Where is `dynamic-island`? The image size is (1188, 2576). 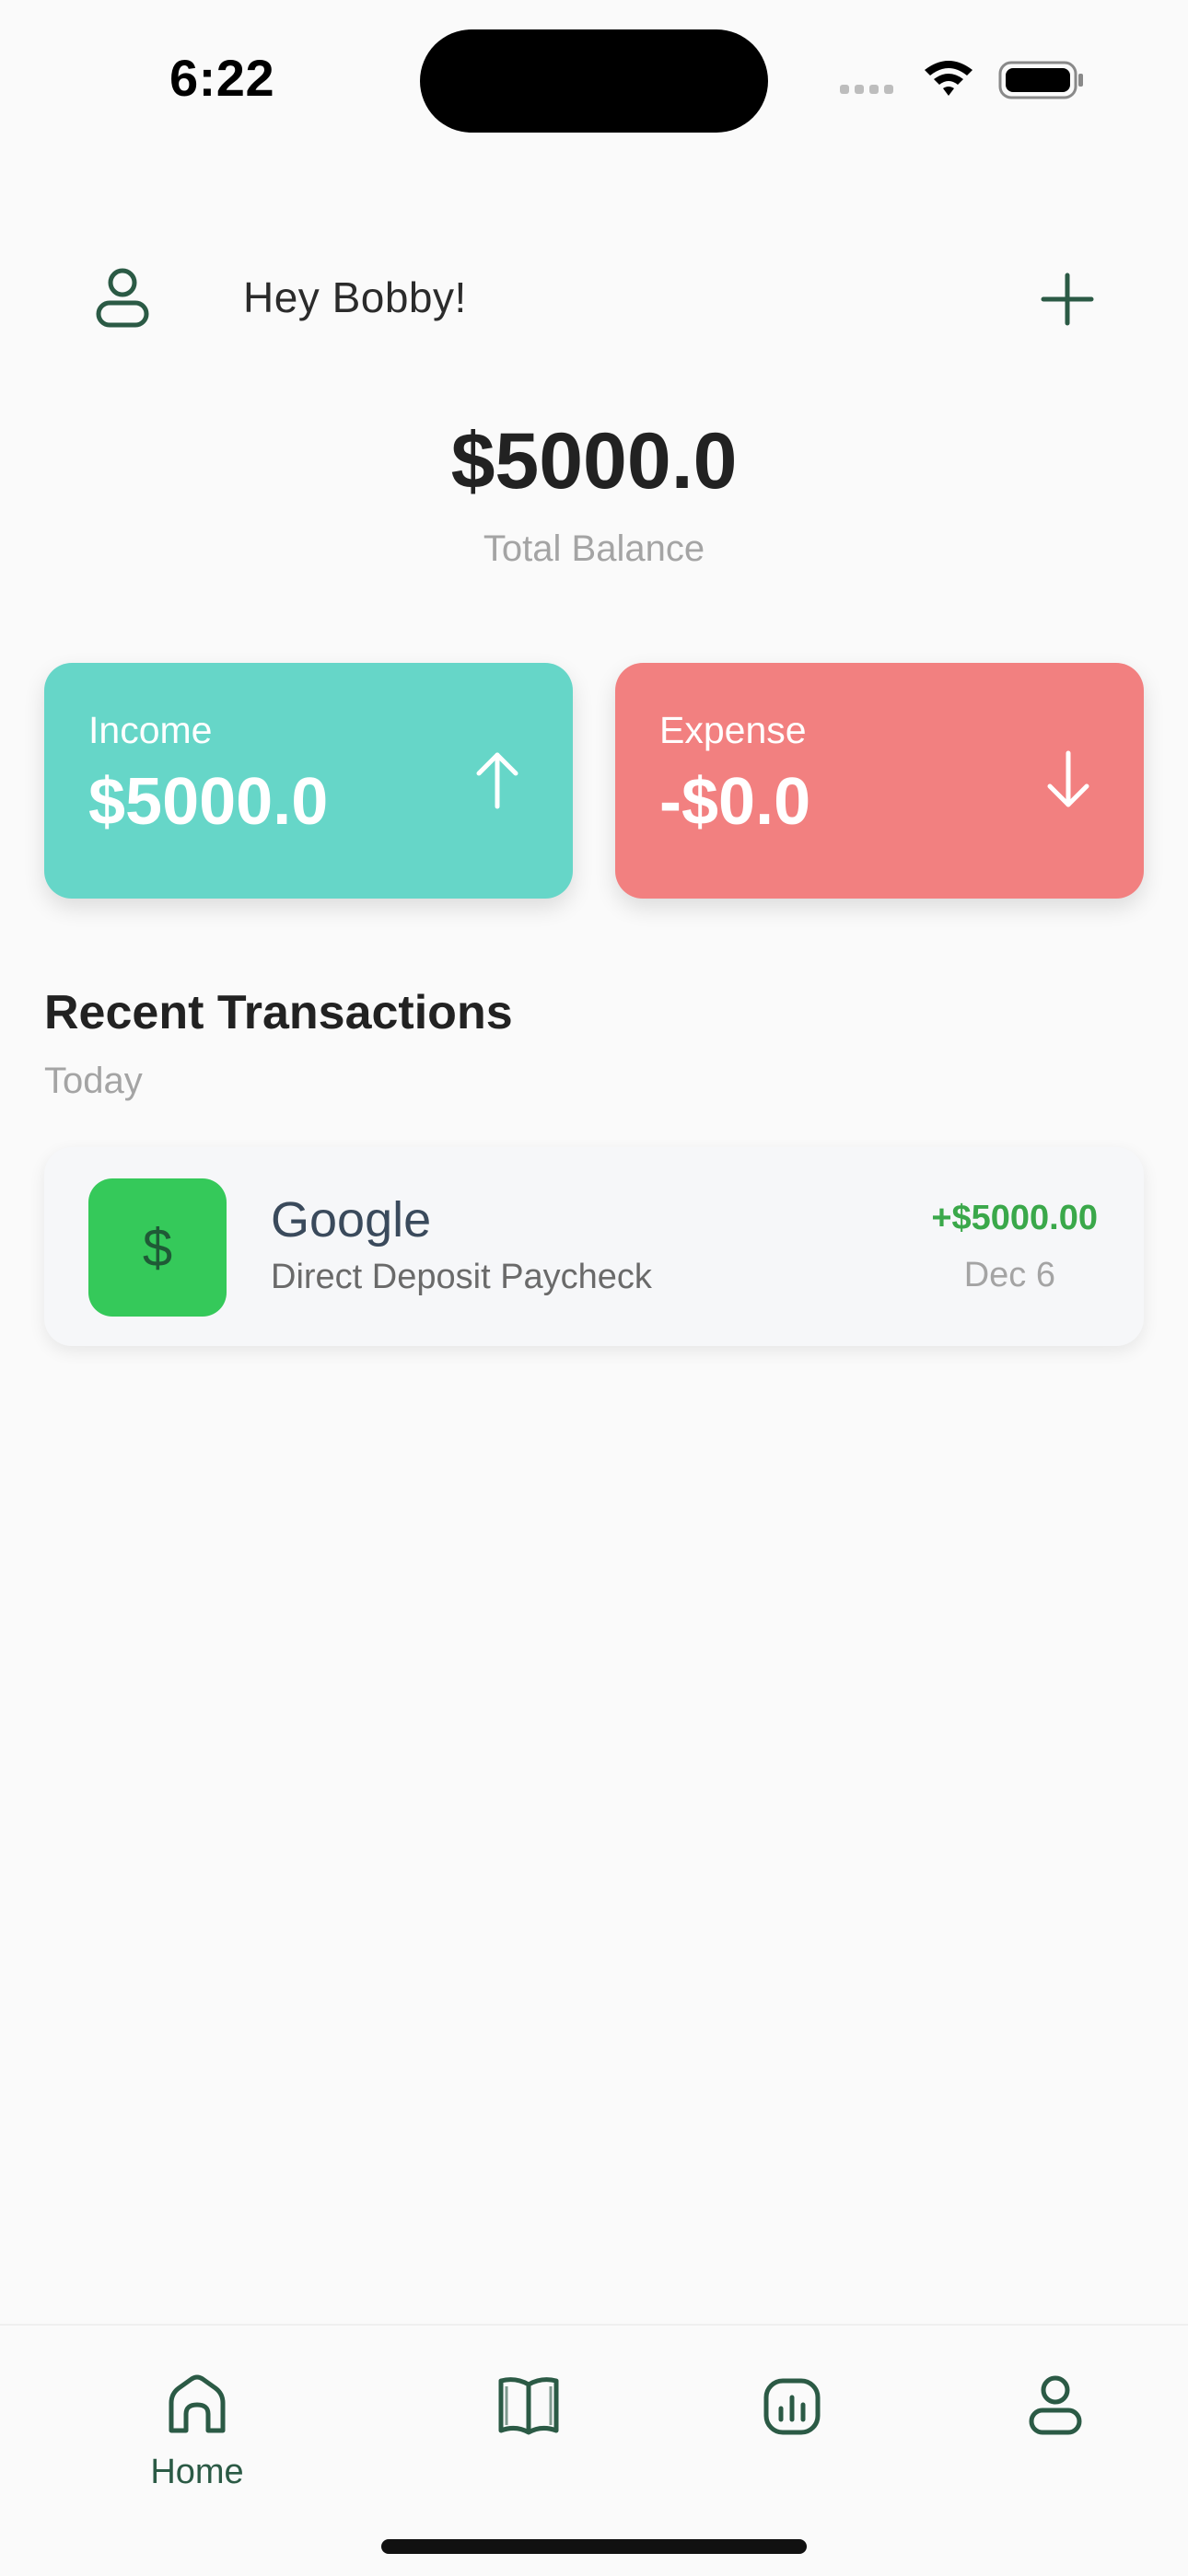 dynamic-island is located at coordinates (594, 81).